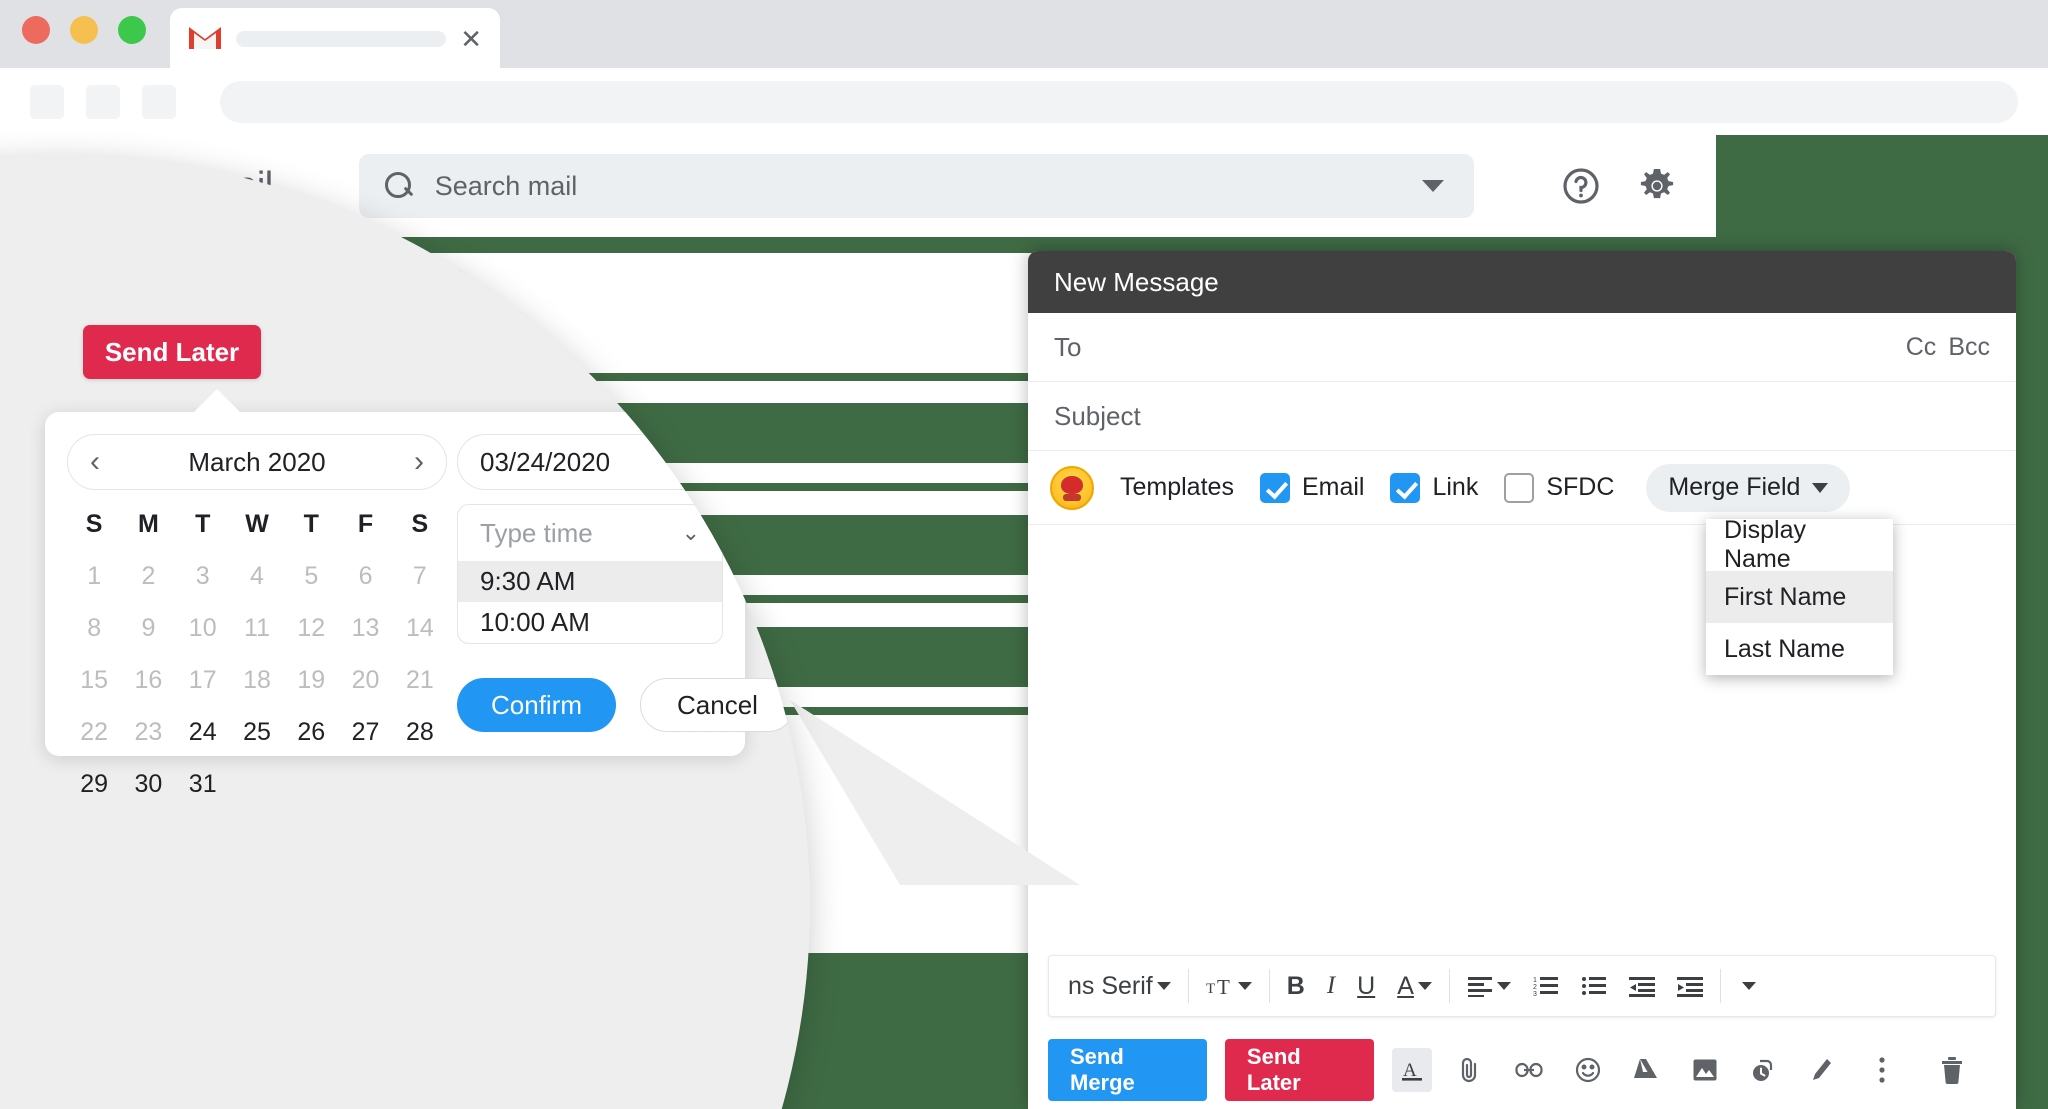  I want to click on formatting-toolbar: ns Serif TT B I U A 123, so click(1522, 986).